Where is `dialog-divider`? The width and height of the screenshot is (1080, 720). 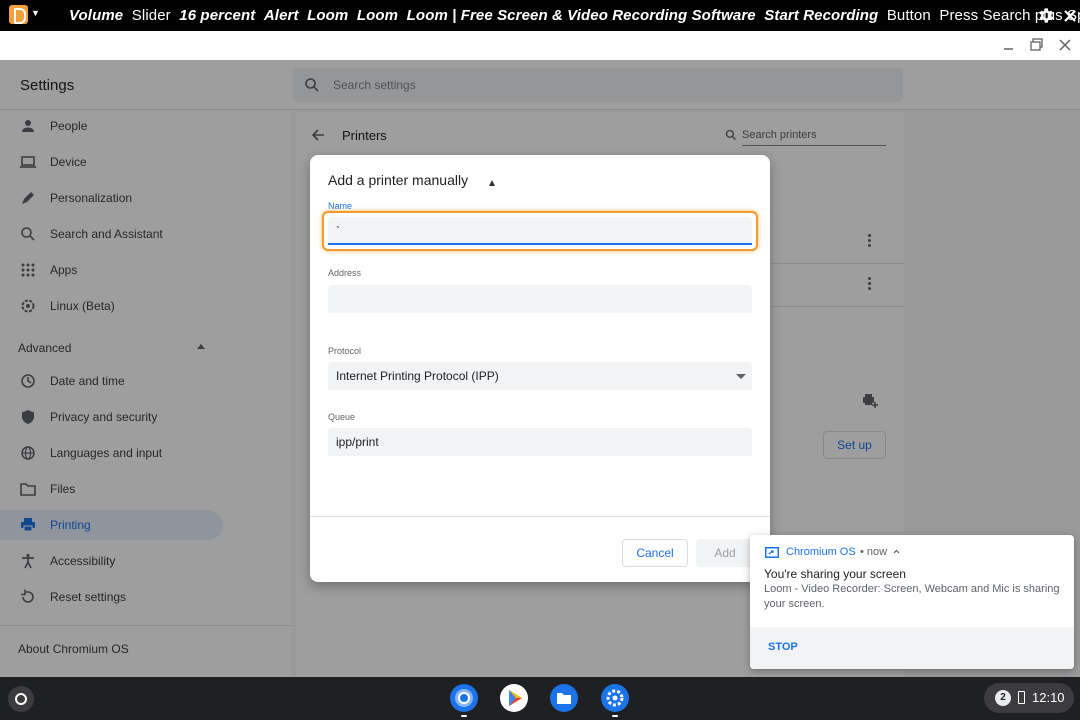 dialog-divider is located at coordinates (540, 516).